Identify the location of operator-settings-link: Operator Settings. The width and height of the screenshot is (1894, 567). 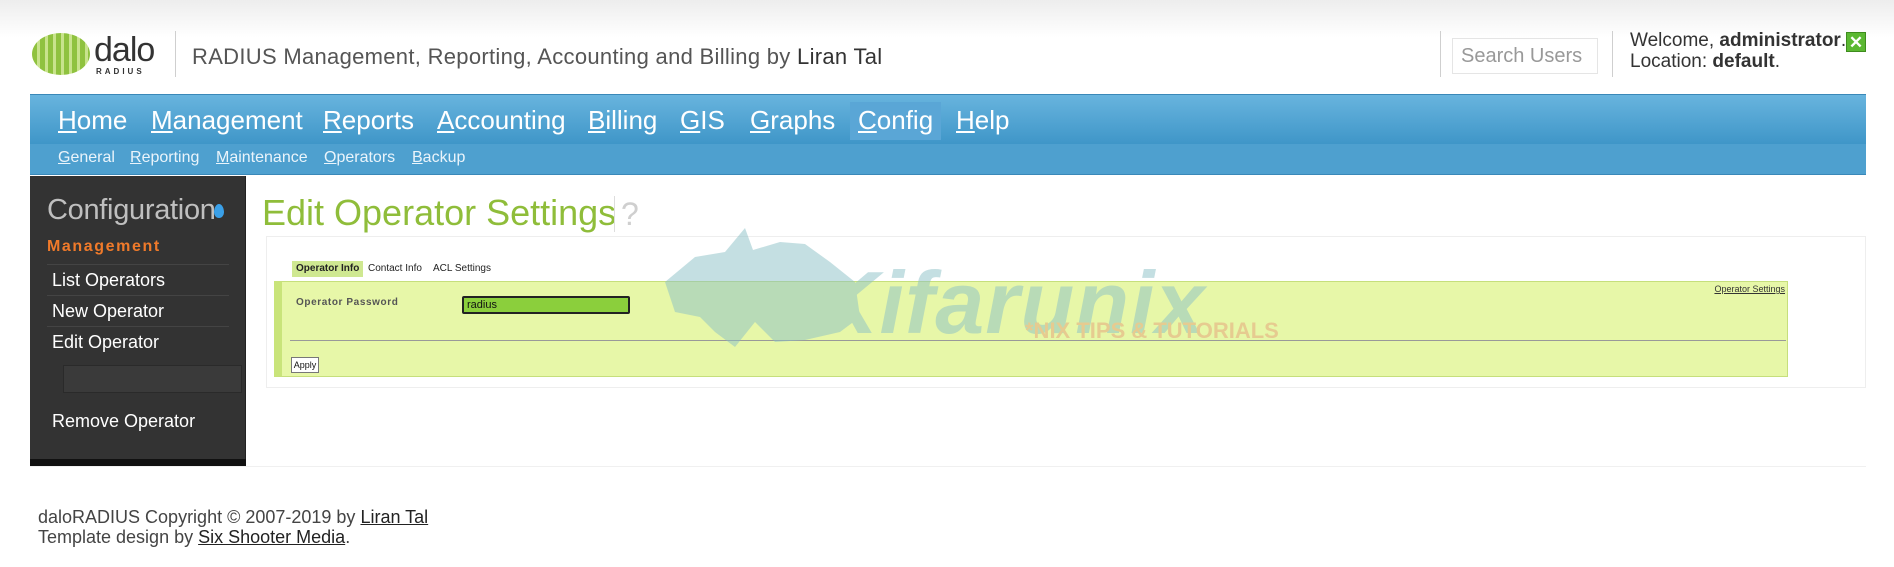
(1749, 289).